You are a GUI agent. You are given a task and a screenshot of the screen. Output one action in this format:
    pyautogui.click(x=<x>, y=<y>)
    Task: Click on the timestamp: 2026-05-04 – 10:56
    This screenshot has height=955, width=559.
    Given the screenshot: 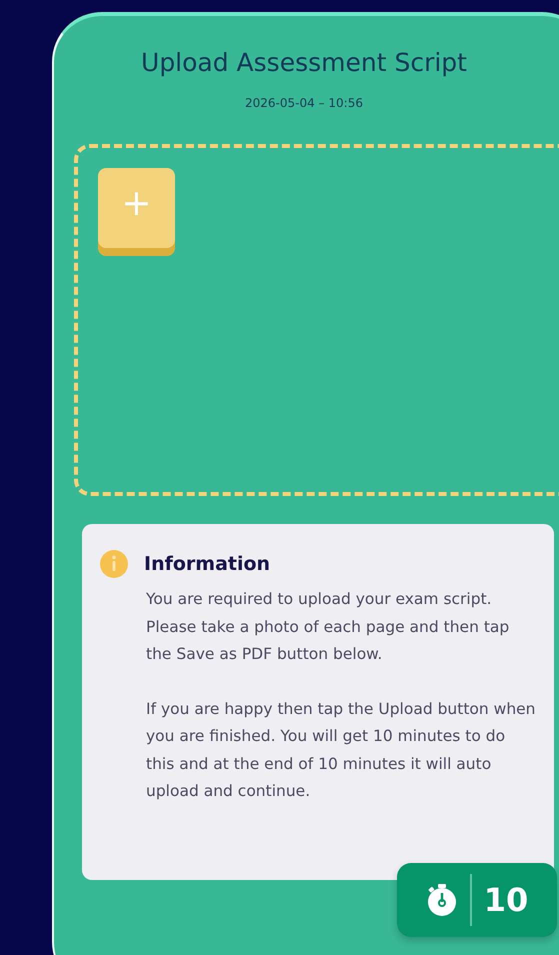 What is the action you would take?
    pyautogui.click(x=304, y=103)
    